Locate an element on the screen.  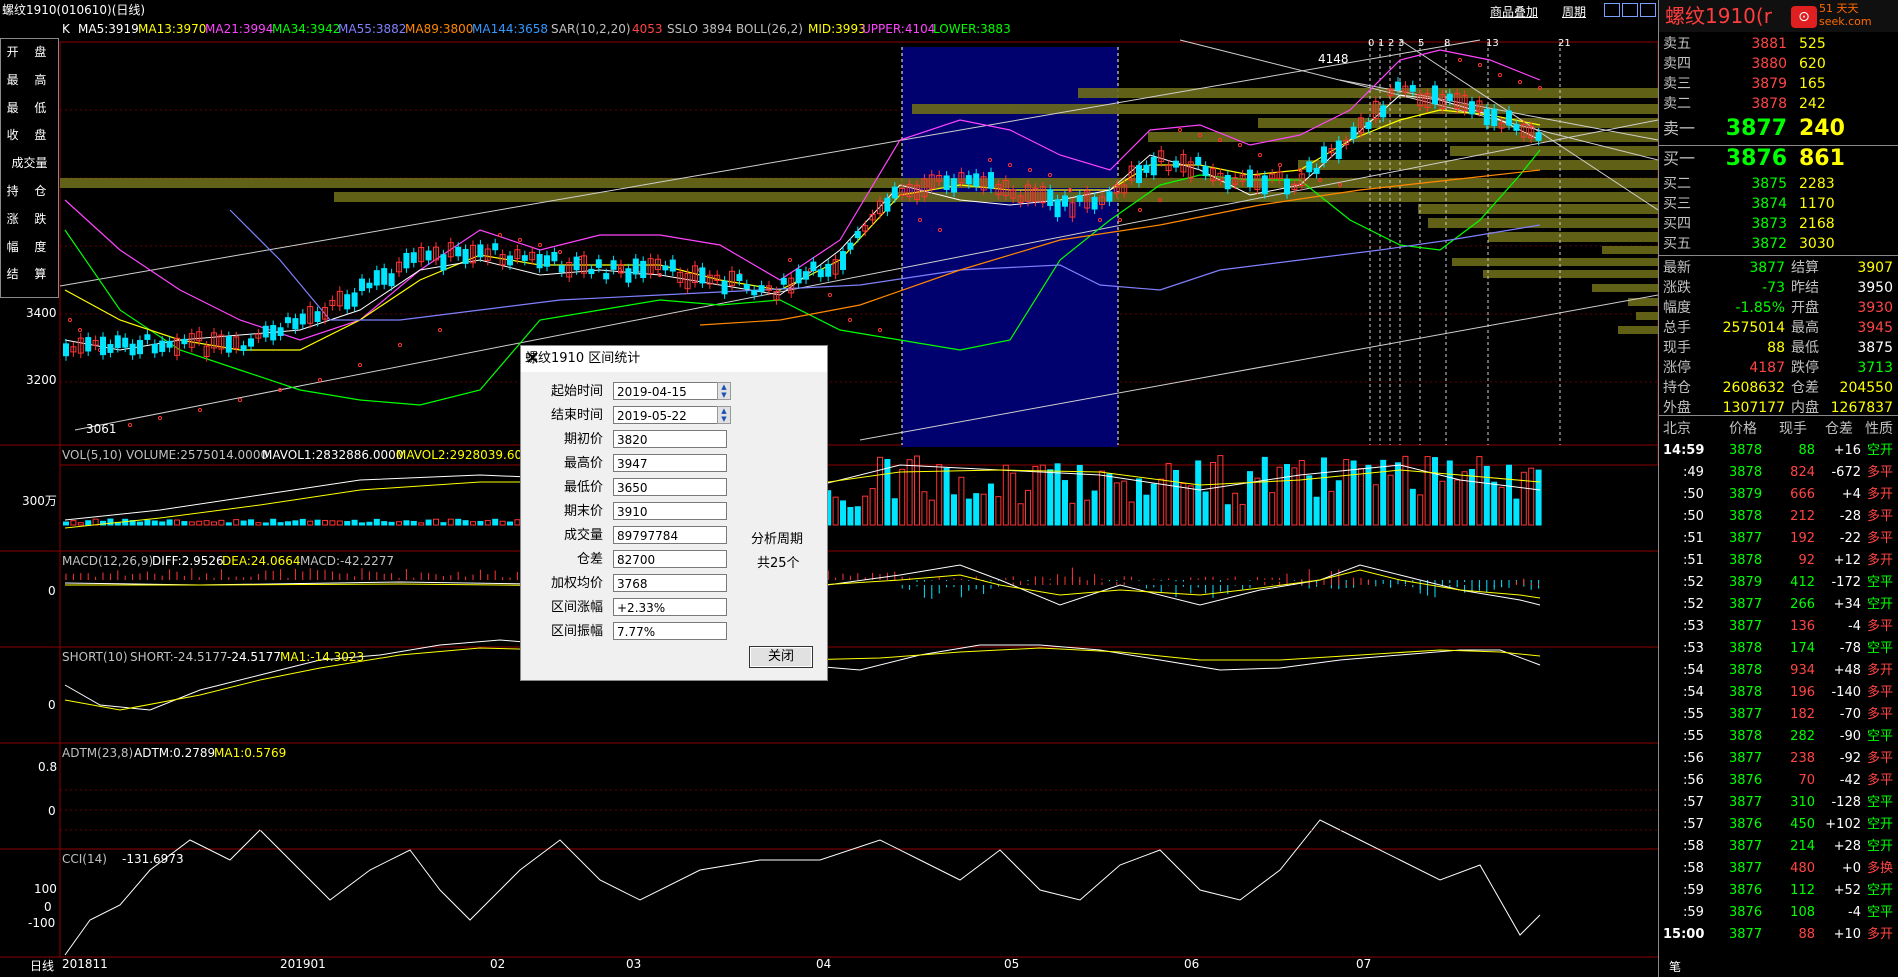
close-price-row: 期末价 3910 is located at coordinates (674, 512).